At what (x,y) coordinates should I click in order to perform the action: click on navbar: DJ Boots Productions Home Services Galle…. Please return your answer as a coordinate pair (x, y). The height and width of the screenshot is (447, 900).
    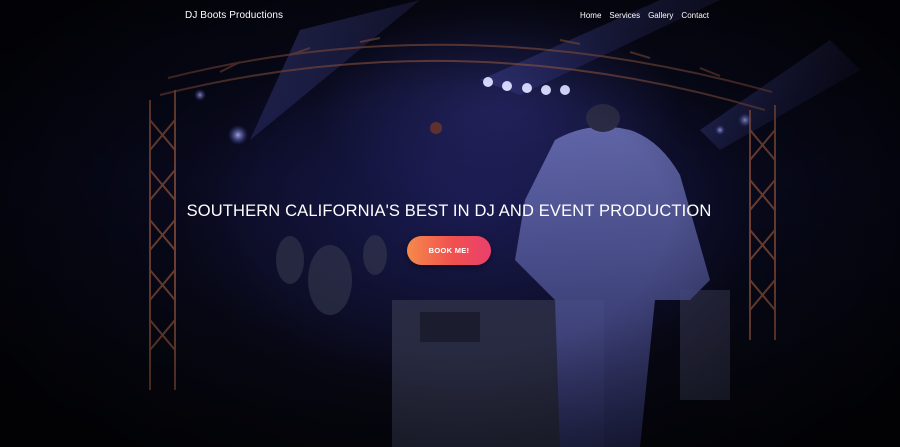
    Looking at the image, I should click on (450, 16).